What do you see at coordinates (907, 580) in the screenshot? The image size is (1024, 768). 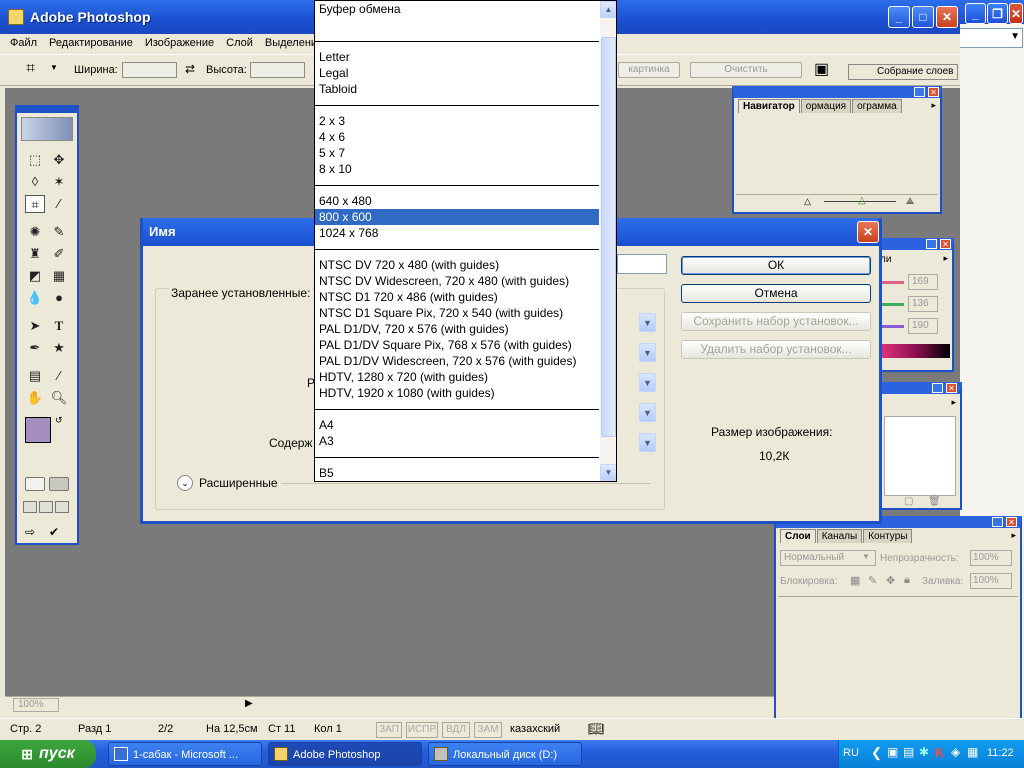 I see `lock-icon: 🔒︎` at bounding box center [907, 580].